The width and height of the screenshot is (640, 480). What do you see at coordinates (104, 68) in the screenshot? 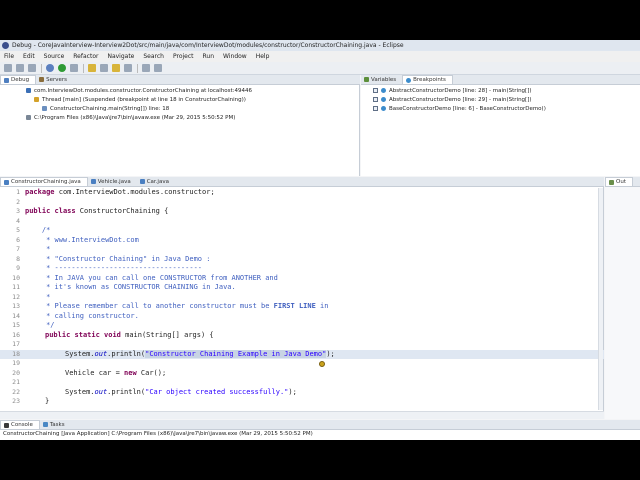
I see `new-class-icon` at bounding box center [104, 68].